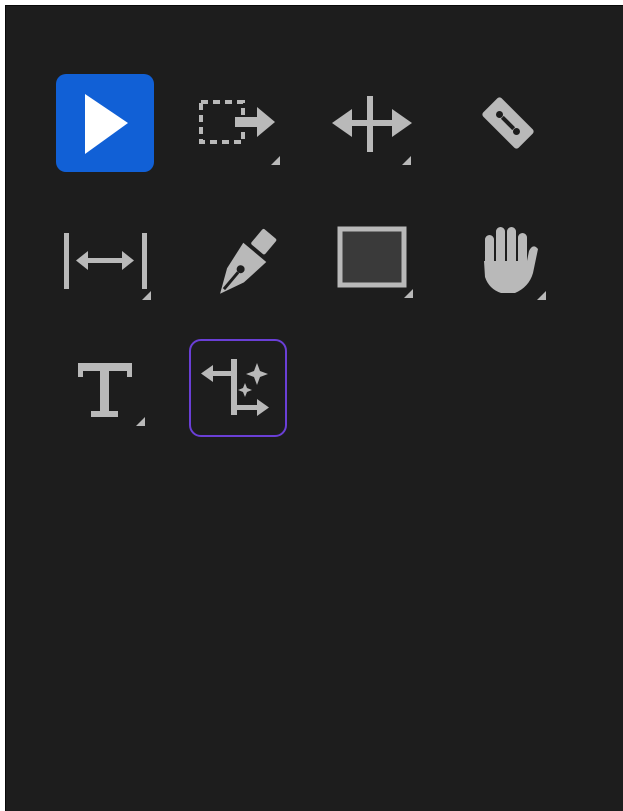 The image size is (623, 811). What do you see at coordinates (235, 387) in the screenshot?
I see `generative-extend-icon` at bounding box center [235, 387].